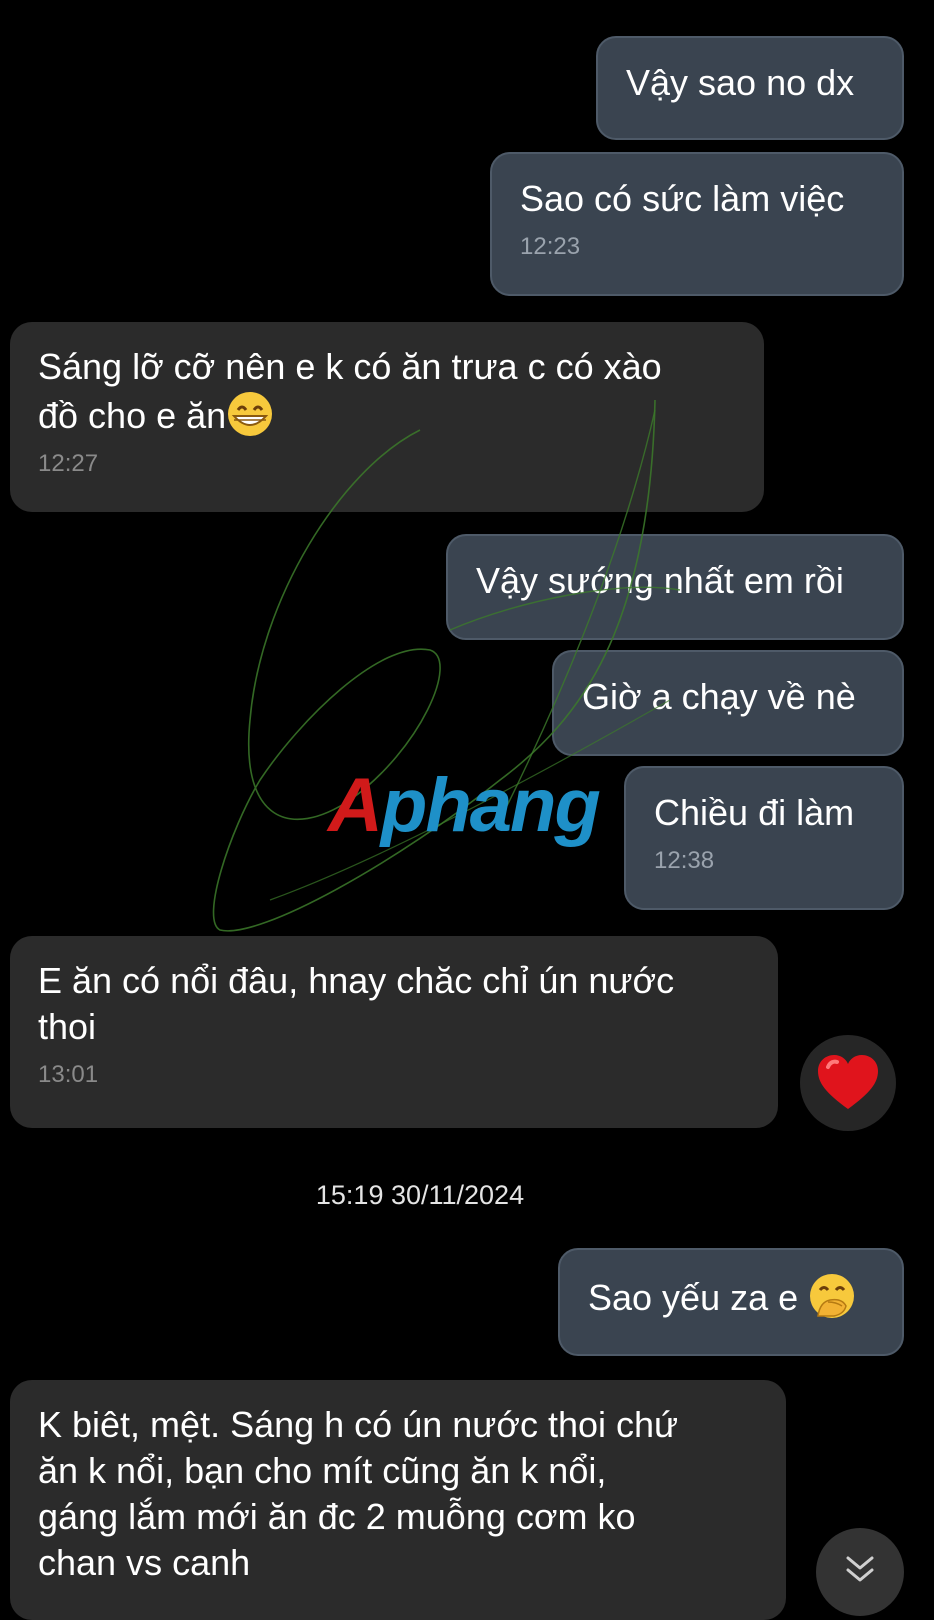 The width and height of the screenshot is (934, 1620). What do you see at coordinates (68, 463) in the screenshot?
I see `message-timestamp: 12:27` at bounding box center [68, 463].